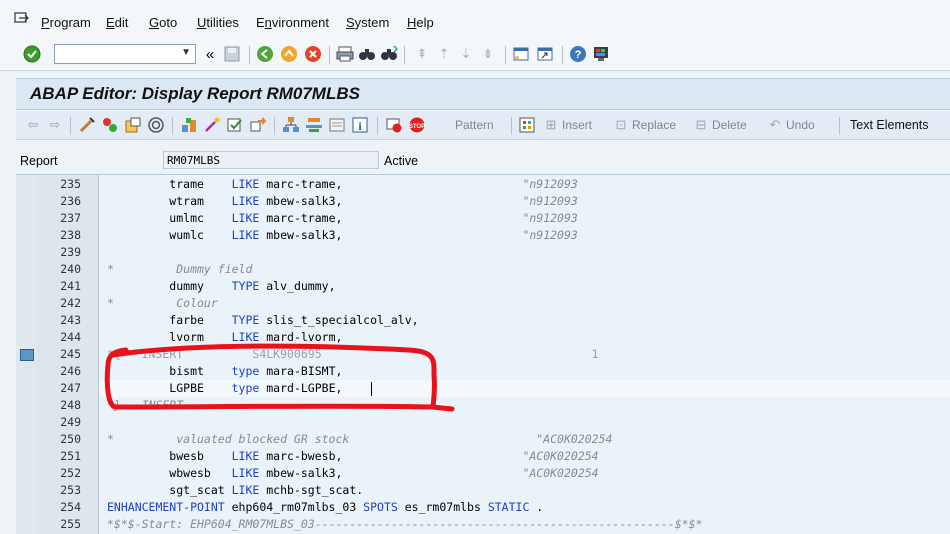 The height and width of the screenshot is (534, 950). Describe the element at coordinates (577, 125) in the screenshot. I see `insert-button: Insert` at that location.